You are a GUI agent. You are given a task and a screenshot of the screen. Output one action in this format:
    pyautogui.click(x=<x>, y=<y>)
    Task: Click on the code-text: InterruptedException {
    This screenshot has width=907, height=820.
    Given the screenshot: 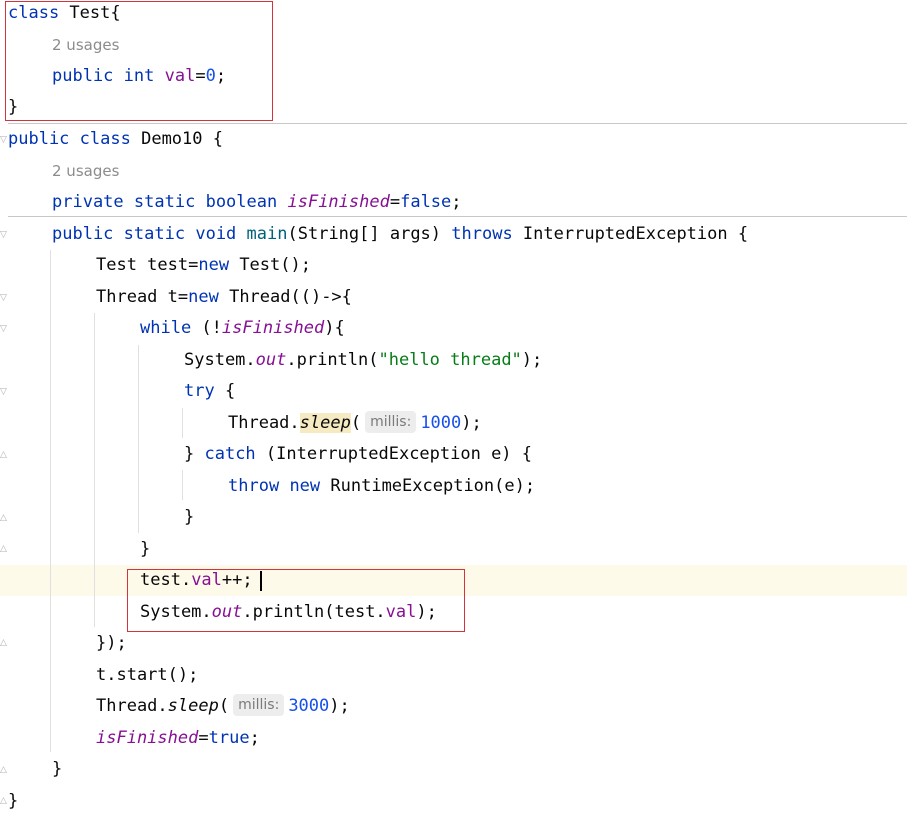 What is the action you would take?
    pyautogui.click(x=630, y=234)
    